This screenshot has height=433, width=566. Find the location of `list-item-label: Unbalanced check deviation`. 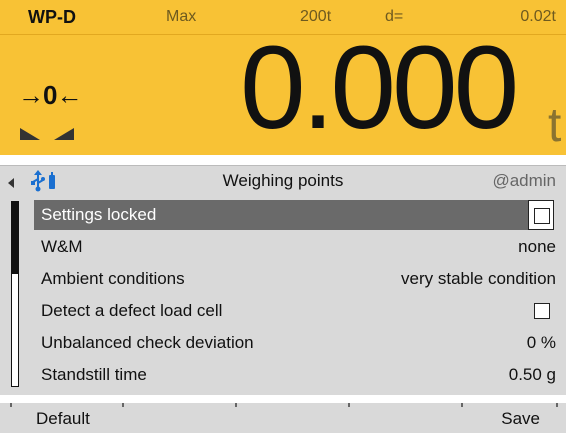

list-item-label: Unbalanced check deviation is located at coordinates (147, 342).